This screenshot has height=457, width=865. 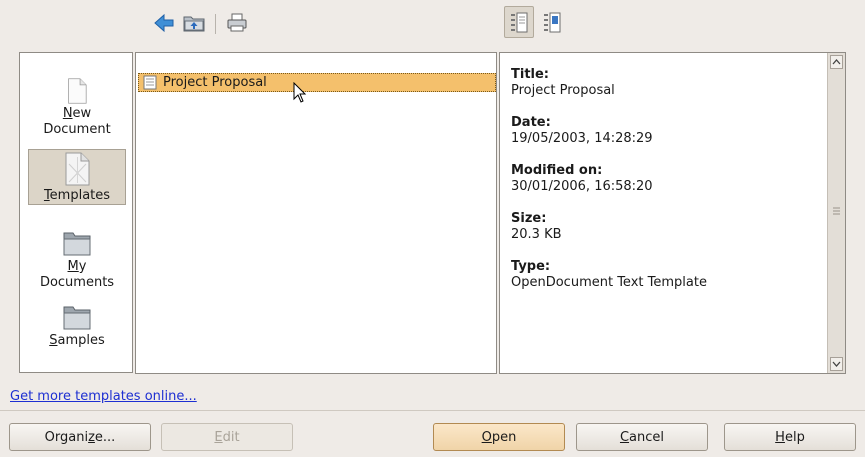 I want to click on scroll-up-button, so click(x=836, y=62).